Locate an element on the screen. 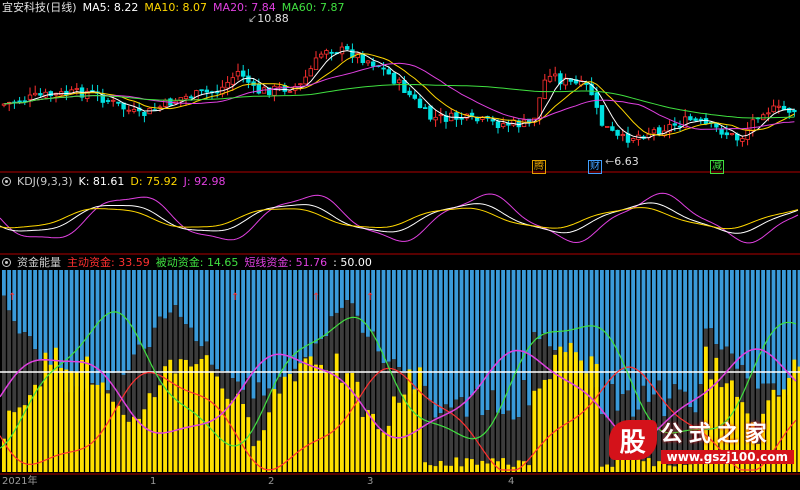 The width and height of the screenshot is (800, 490). ma60-readout: MA60: 7.87 is located at coordinates (313, 7).